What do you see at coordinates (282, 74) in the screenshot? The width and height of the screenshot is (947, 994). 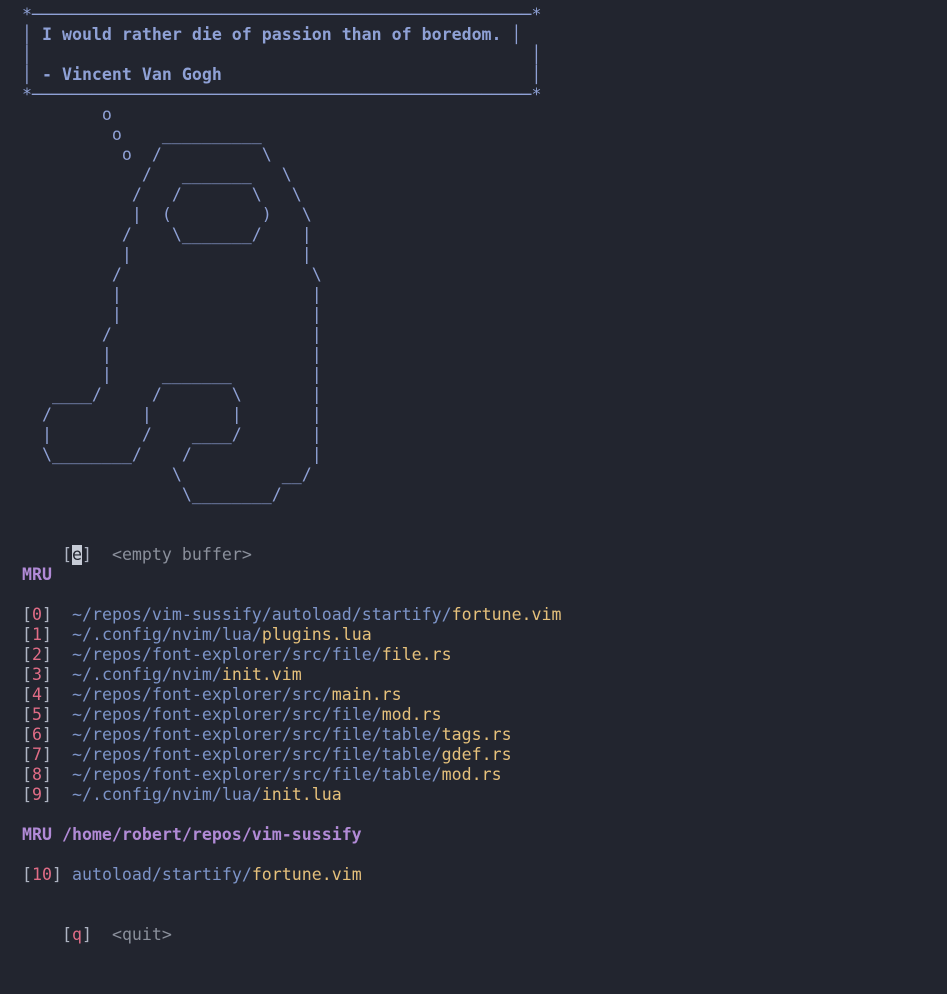 I see `quote-author-line: │ - Vincent Van Gogh │` at bounding box center [282, 74].